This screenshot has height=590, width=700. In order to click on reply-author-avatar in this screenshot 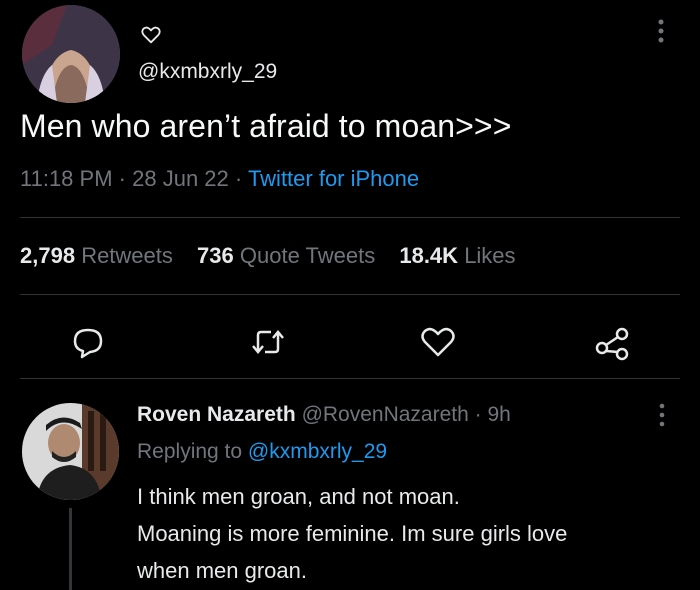, I will do `click(70, 451)`.